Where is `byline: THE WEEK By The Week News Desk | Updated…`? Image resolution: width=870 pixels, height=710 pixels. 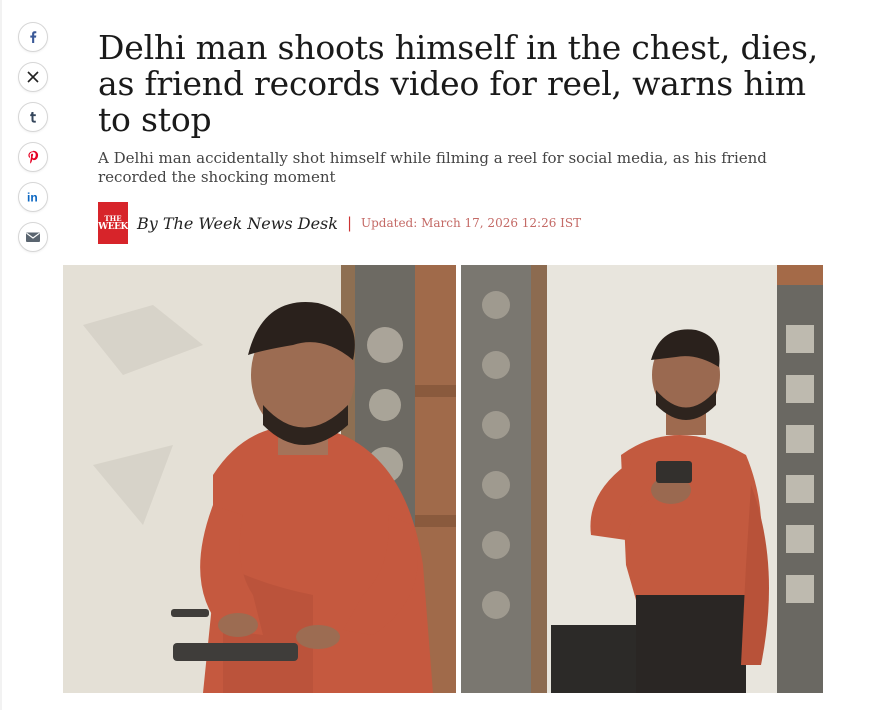 byline: THE WEEK By The Week News Desk | Updated… is located at coordinates (339, 223).